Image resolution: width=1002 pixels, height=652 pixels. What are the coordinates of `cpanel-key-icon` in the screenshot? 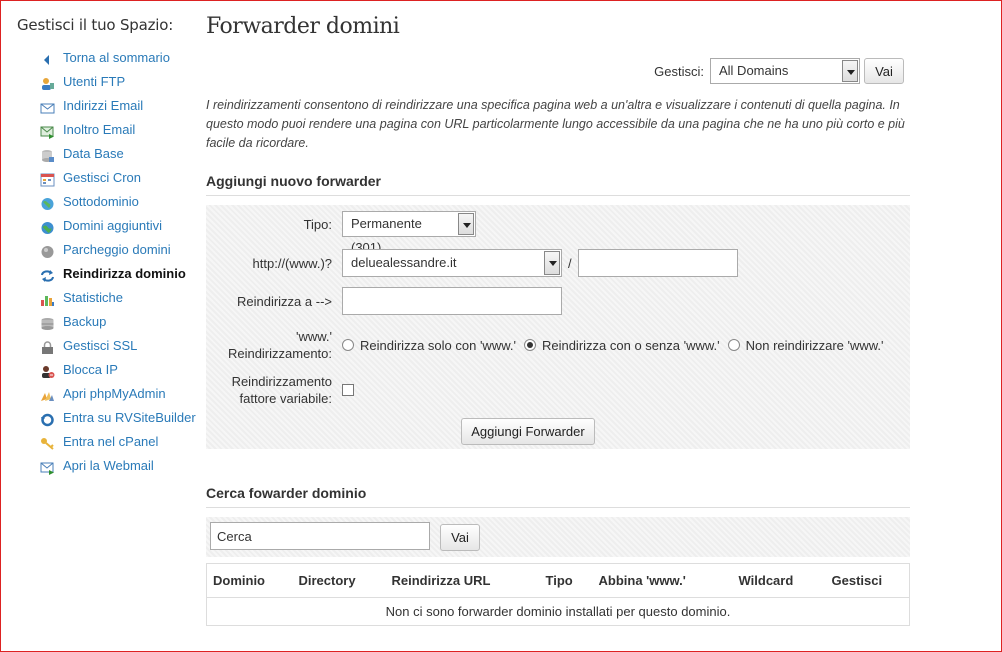 It's located at (47, 442).